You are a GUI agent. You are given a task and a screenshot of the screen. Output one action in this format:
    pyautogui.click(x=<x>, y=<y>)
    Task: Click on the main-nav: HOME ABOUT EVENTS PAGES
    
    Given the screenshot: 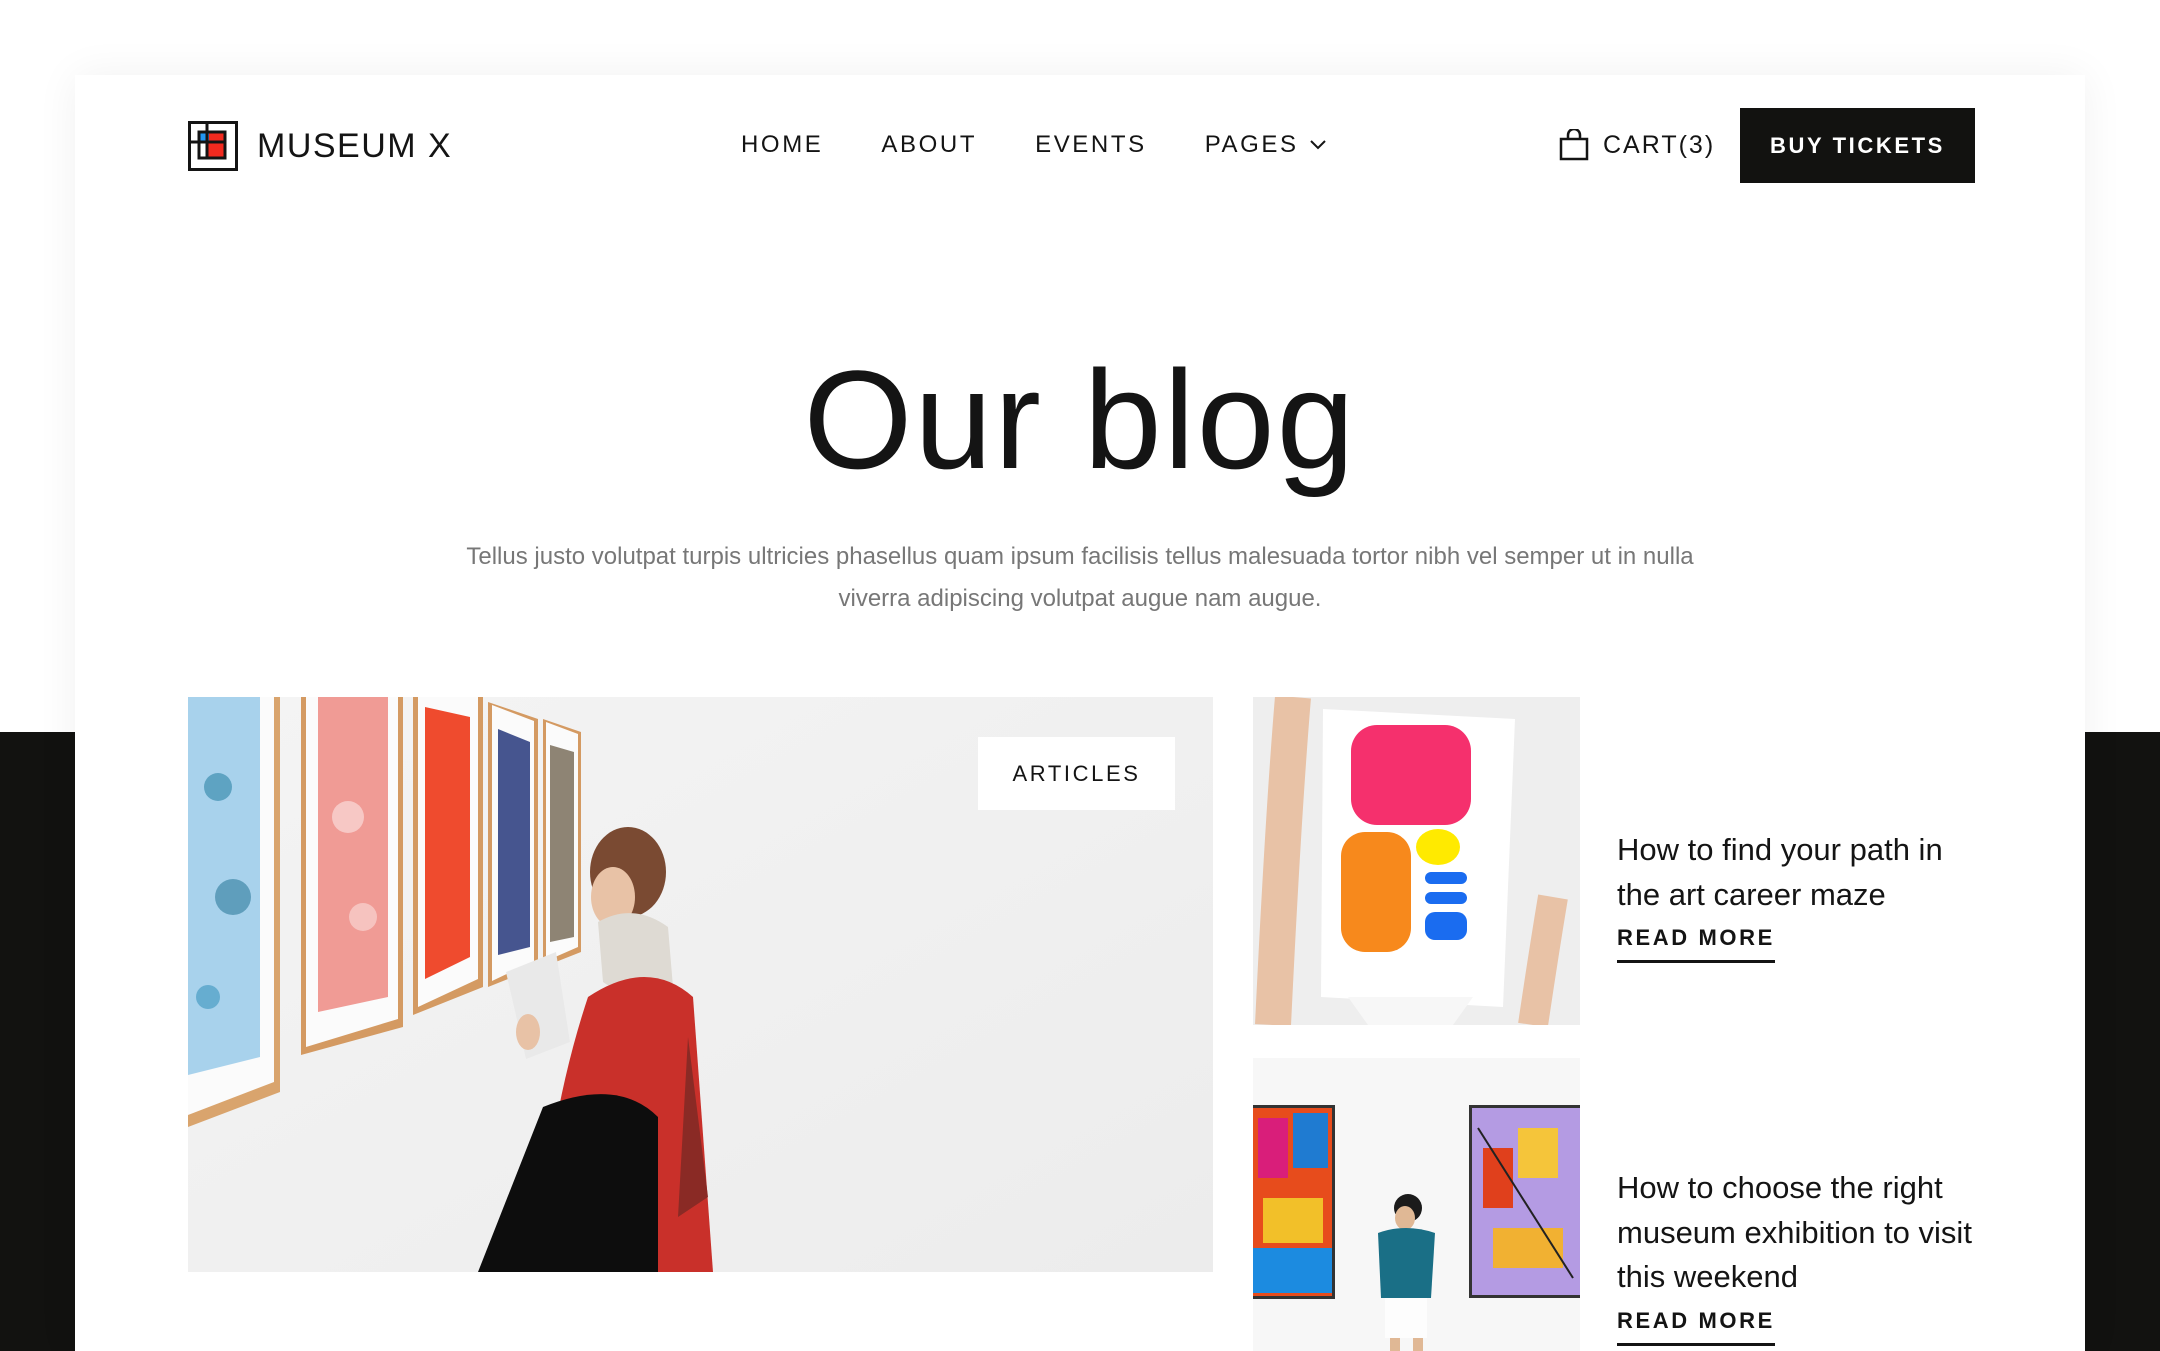 What is the action you would take?
    pyautogui.click(x=1034, y=145)
    